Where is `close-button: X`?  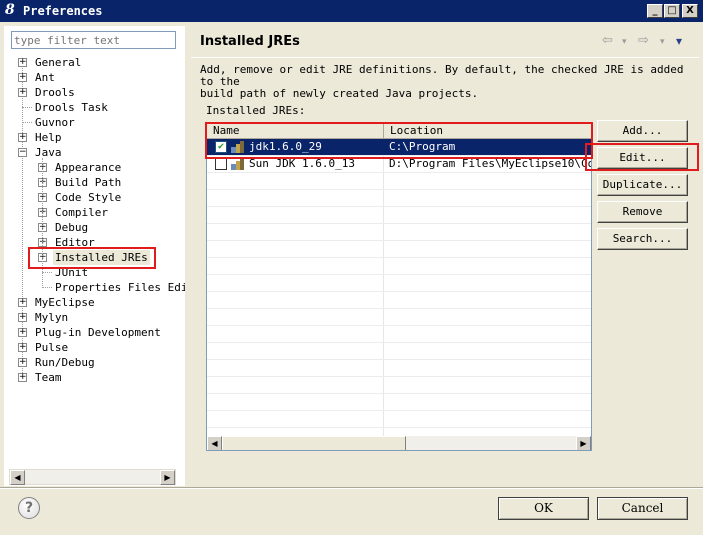
close-button: X is located at coordinates (690, 11).